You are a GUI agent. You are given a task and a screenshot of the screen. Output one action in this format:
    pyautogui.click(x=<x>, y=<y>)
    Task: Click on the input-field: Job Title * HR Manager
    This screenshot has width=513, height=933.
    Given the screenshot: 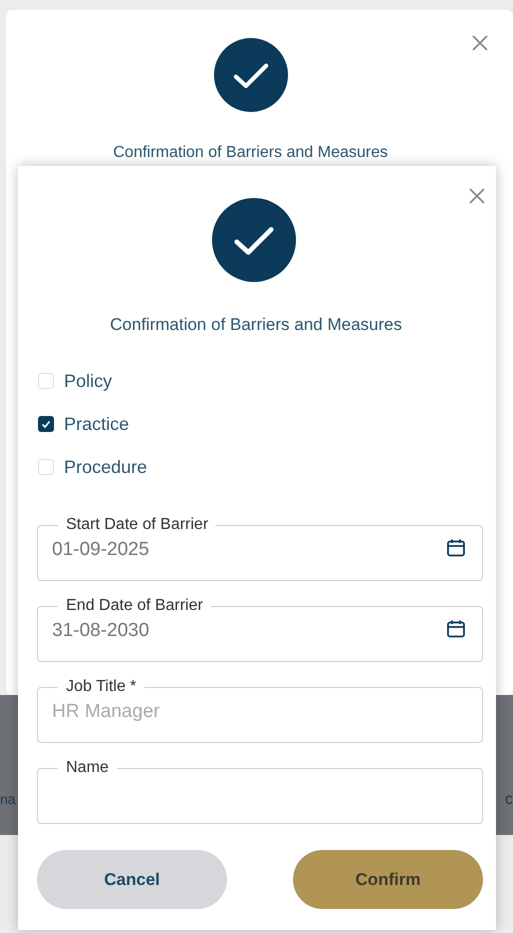 What is the action you would take?
    pyautogui.click(x=260, y=711)
    